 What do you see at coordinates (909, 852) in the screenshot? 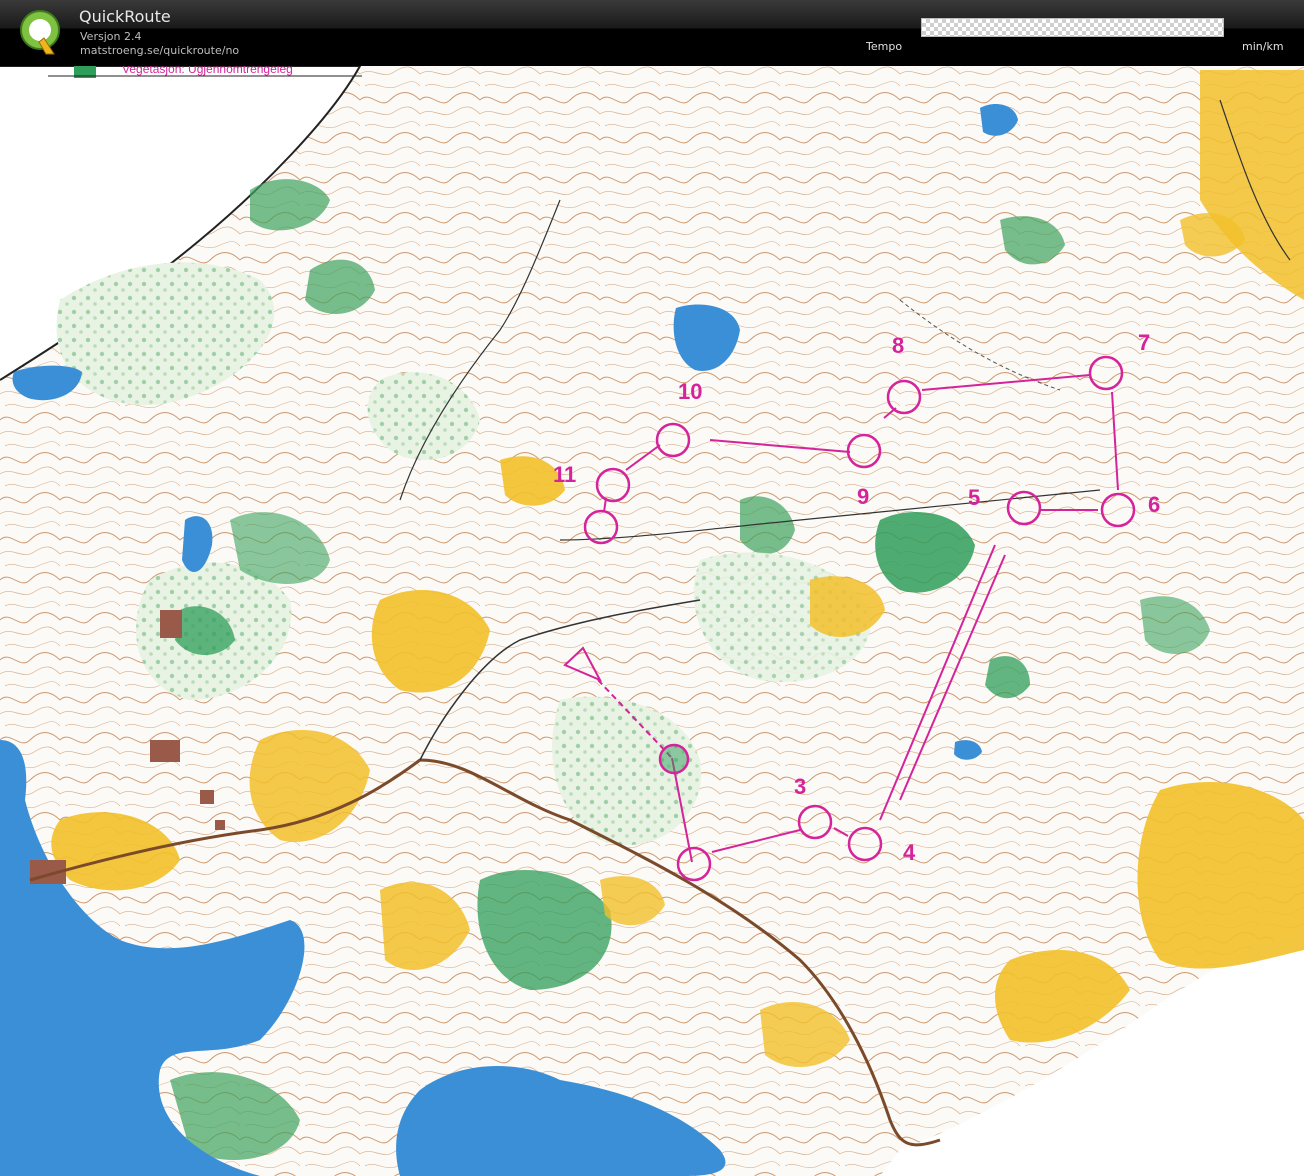
I see `control-number-4: 4` at bounding box center [909, 852].